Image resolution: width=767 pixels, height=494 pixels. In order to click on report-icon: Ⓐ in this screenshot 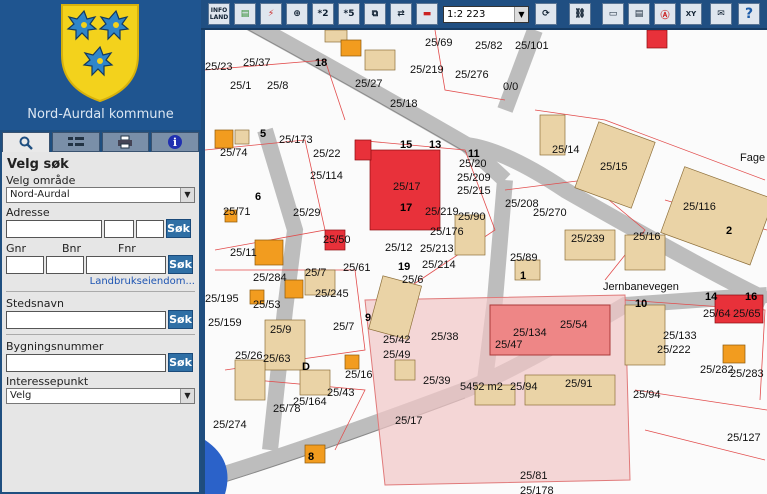, I will do `click(665, 15)`.